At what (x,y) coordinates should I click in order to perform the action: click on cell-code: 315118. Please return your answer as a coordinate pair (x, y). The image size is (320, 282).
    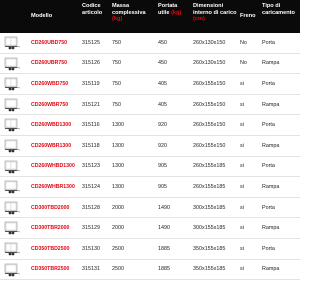
    Looking at the image, I should click on (91, 145).